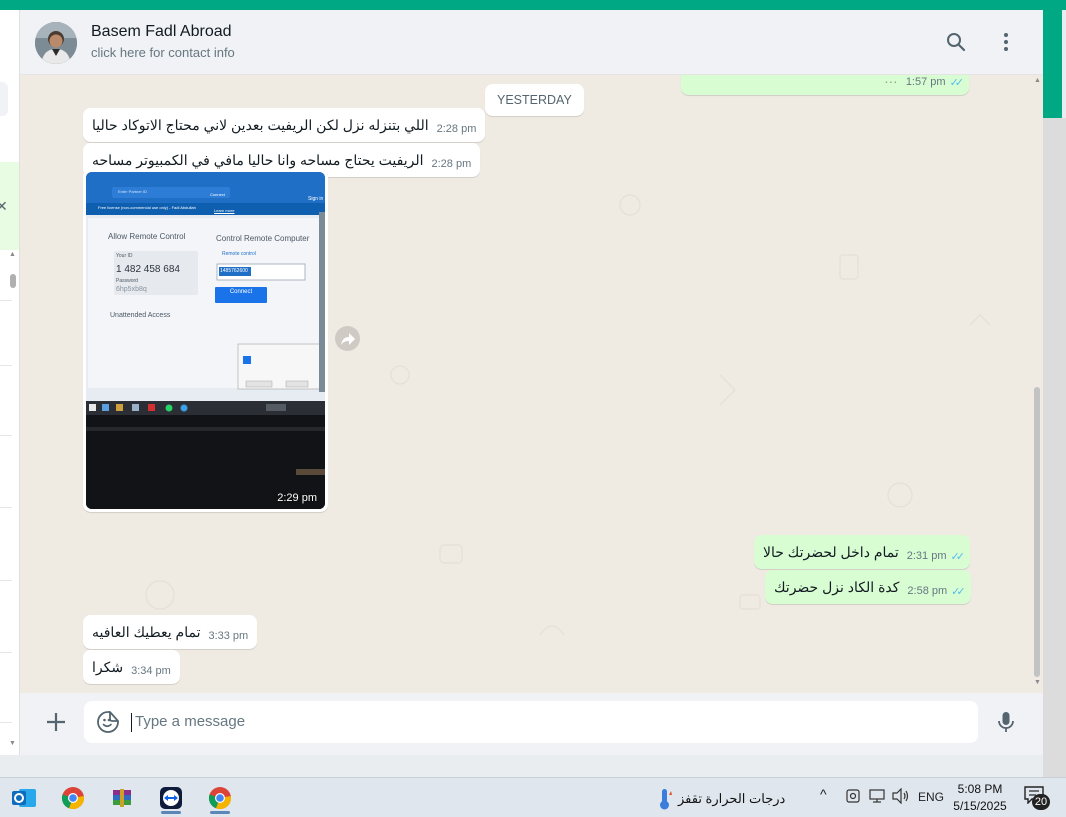 This screenshot has height=817, width=1066. Describe the element at coordinates (1006, 722) in the screenshot. I see `microphone-icon` at that location.